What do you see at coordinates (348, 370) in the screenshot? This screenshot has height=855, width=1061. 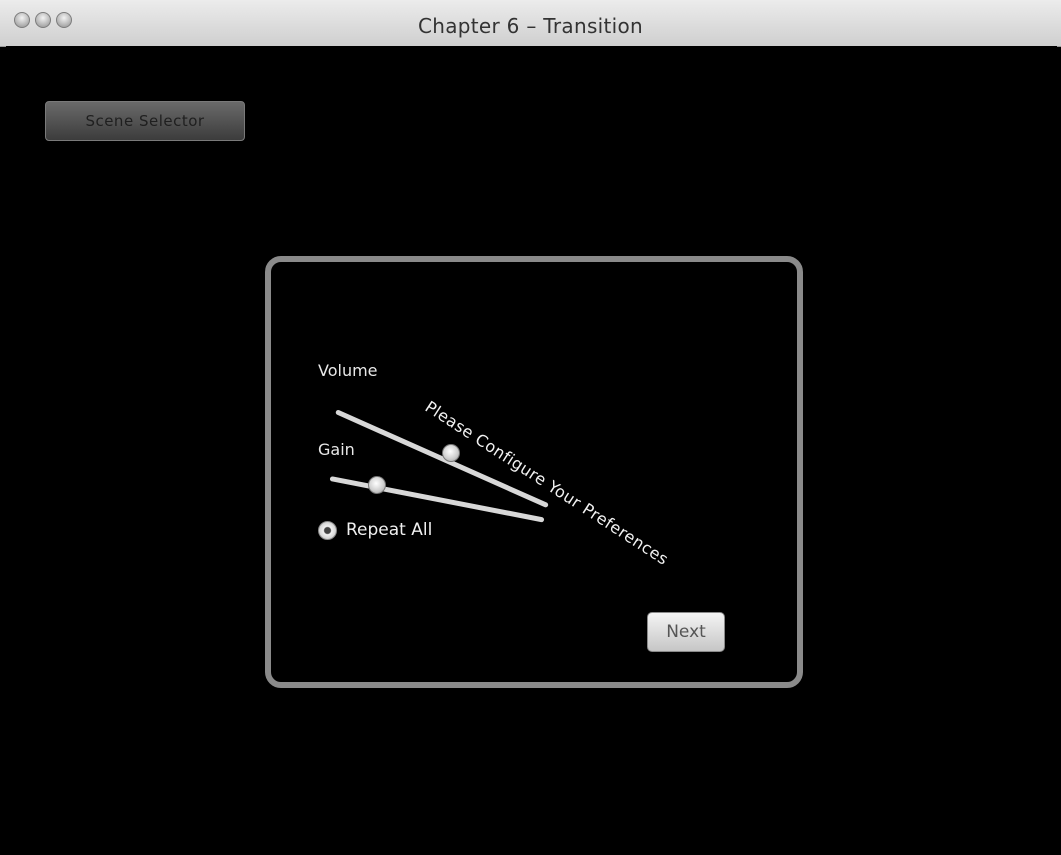 I see `volume-label: Volume` at bounding box center [348, 370].